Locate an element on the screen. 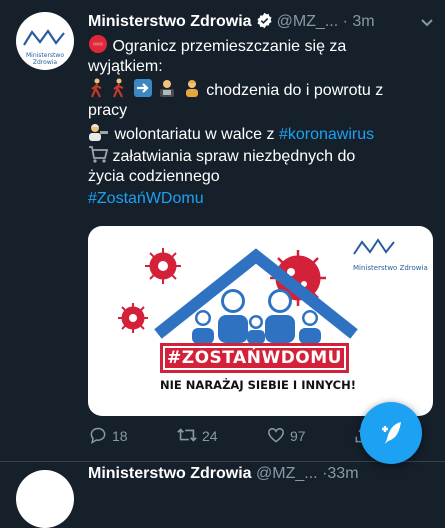 This screenshot has height=528, width=445. heart-icon is located at coordinates (276, 435).